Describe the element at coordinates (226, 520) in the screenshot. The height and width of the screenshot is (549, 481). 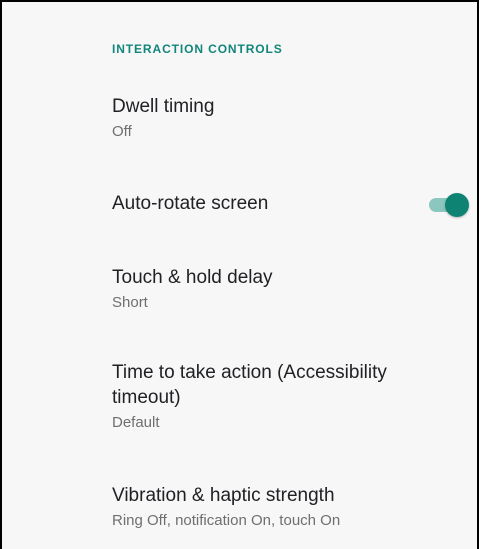
I see `pref-summary: Ring Off, notification On, touch On` at that location.